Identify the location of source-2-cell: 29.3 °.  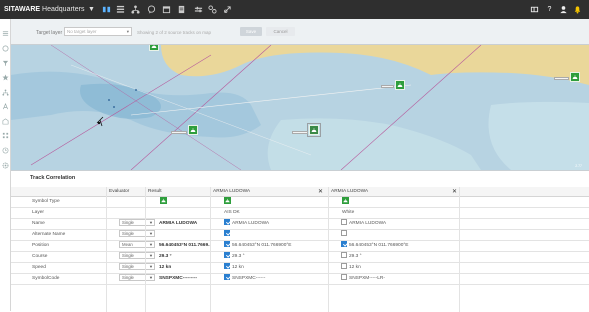
(399, 257).